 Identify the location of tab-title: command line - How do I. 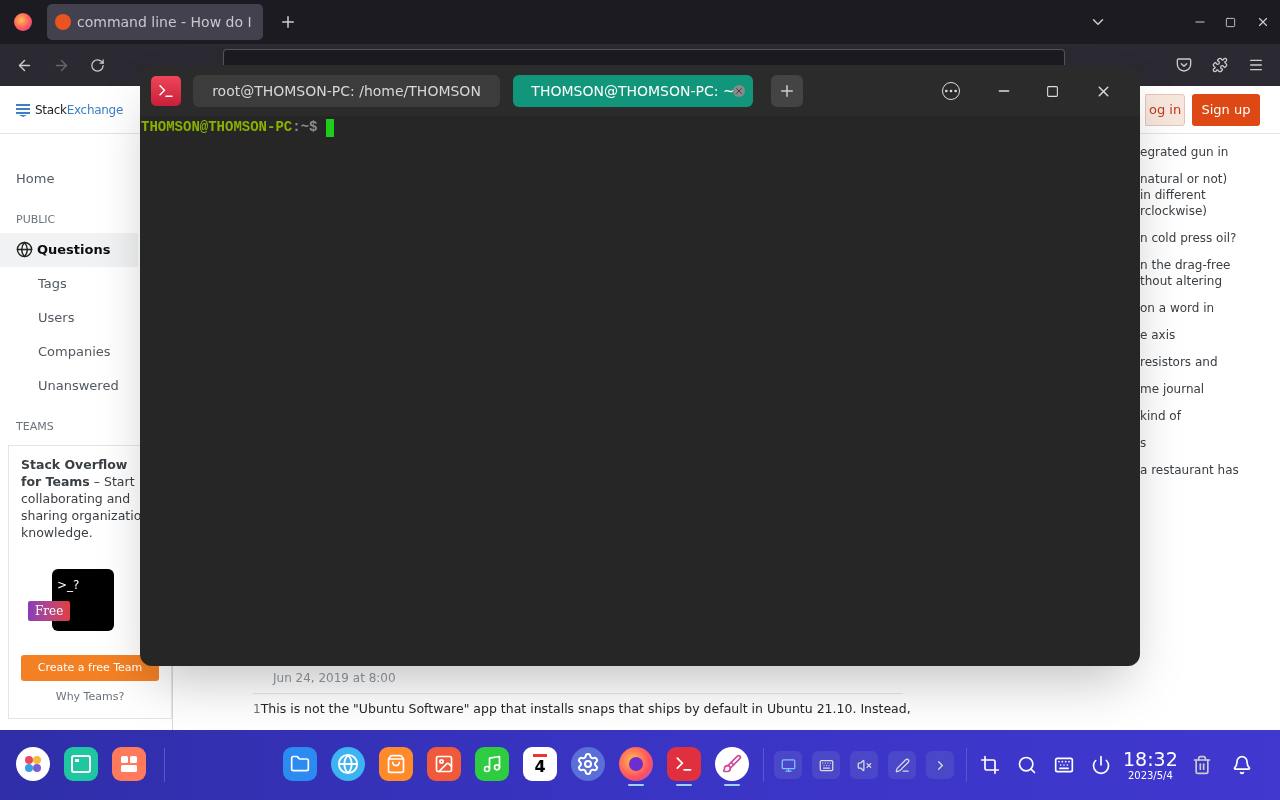
(164, 22).